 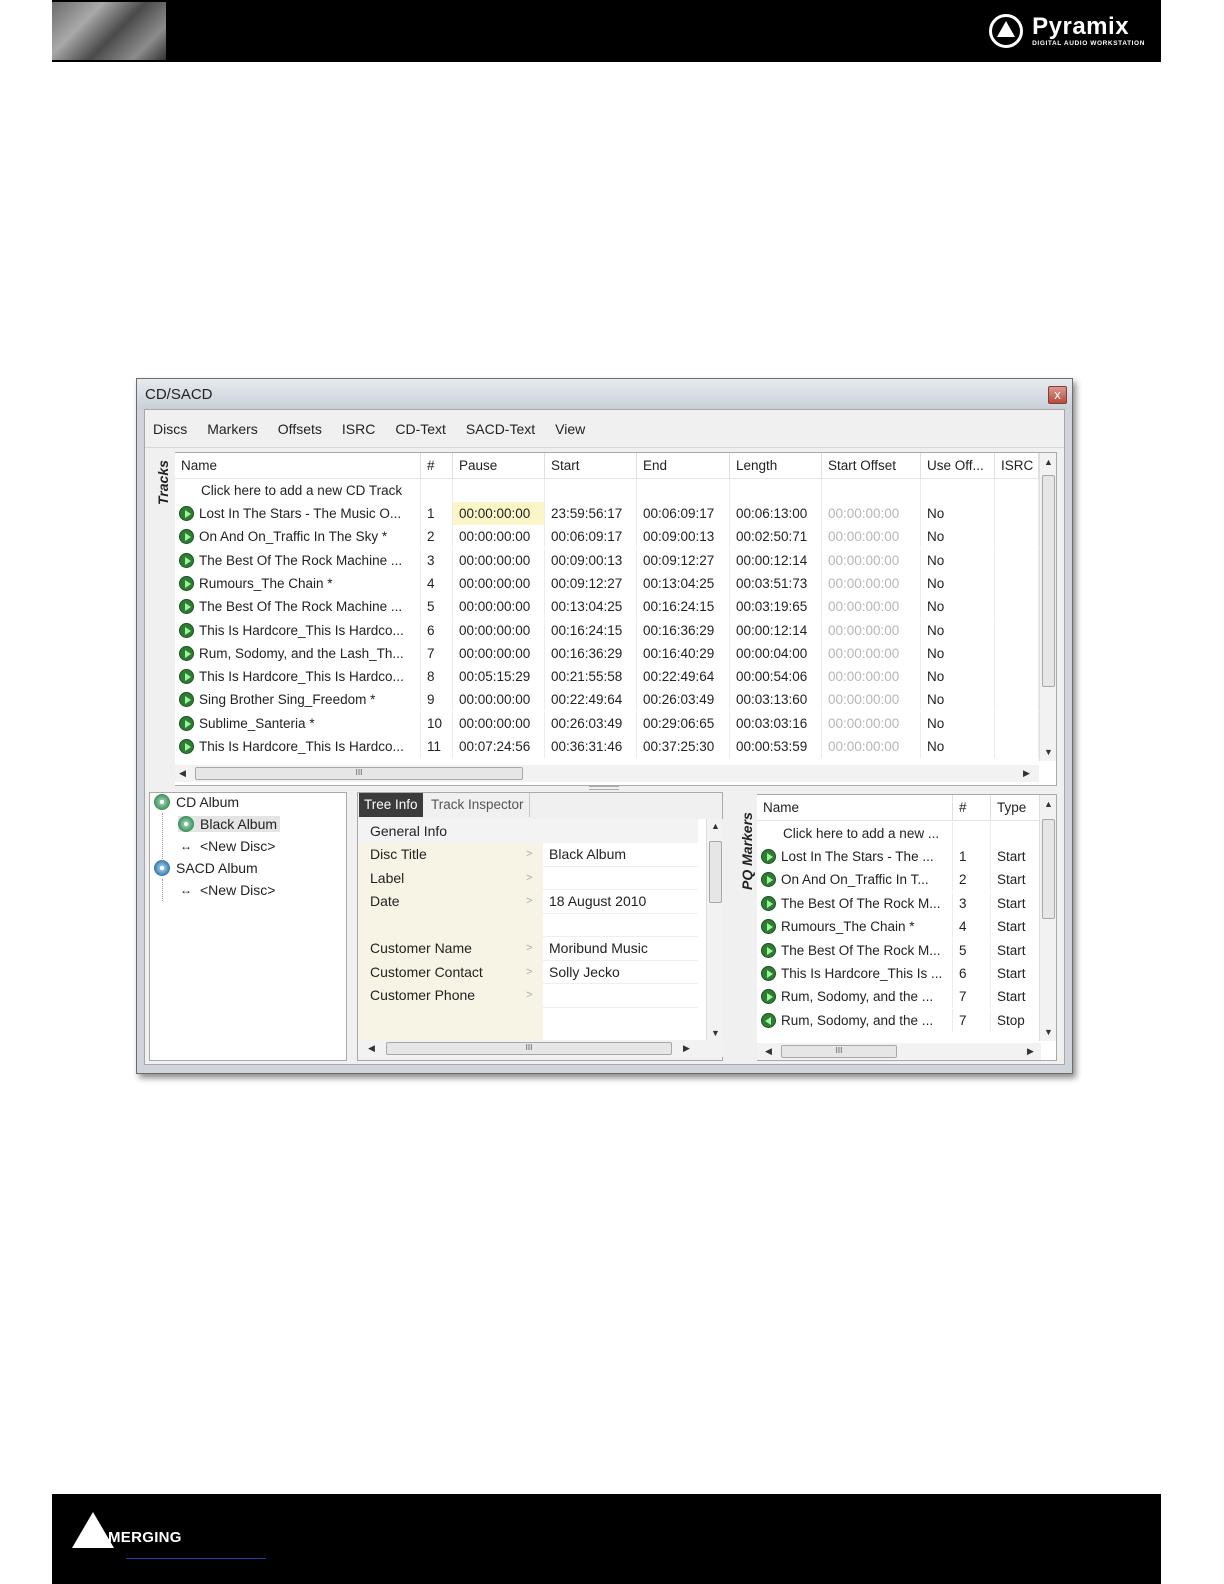 I want to click on menu-sacd-text: SACD-Text, so click(x=500, y=429).